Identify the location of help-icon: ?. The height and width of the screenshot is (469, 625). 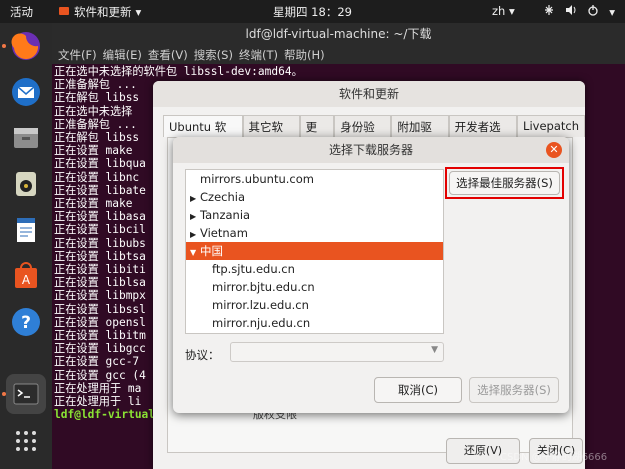
(26, 322).